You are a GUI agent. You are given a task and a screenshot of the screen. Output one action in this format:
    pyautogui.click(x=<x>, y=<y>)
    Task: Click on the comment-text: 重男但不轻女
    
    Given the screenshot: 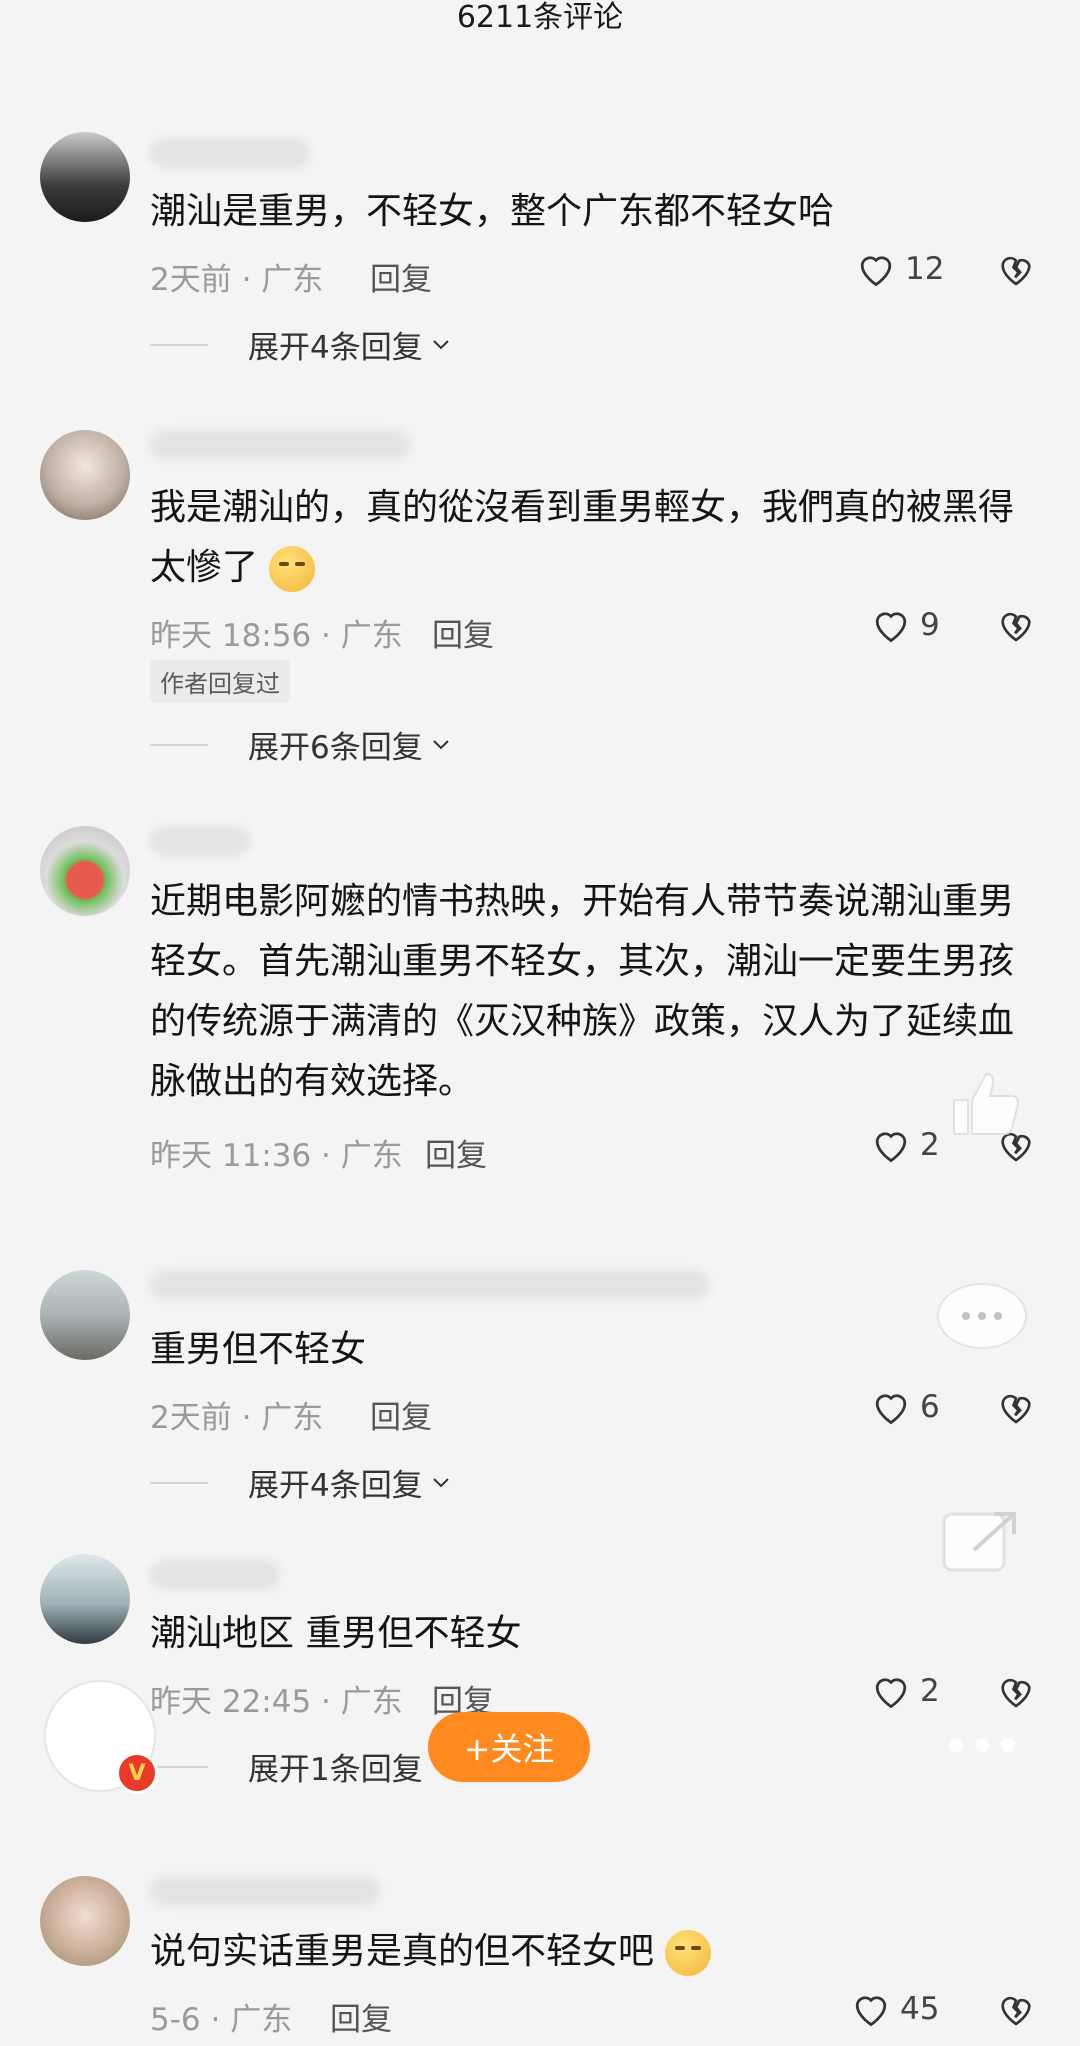 What is the action you would take?
    pyautogui.click(x=258, y=1349)
    